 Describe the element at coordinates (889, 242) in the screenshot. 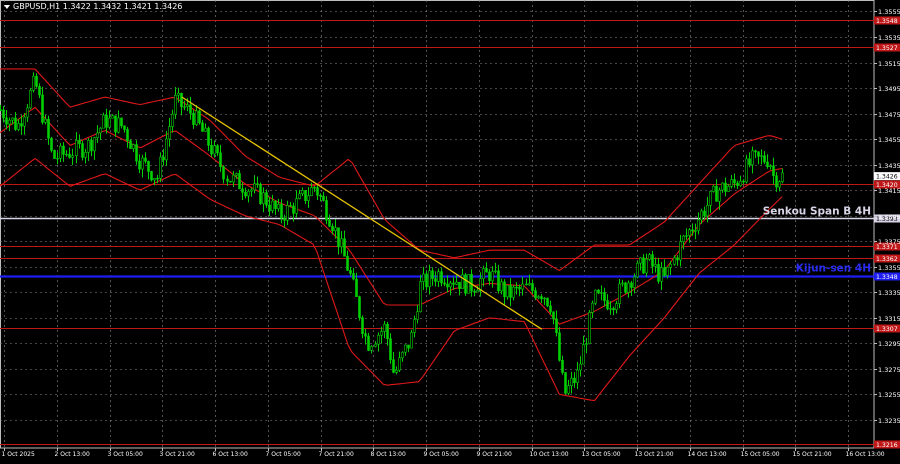

I see `price-tick-label: 1.3375` at that location.